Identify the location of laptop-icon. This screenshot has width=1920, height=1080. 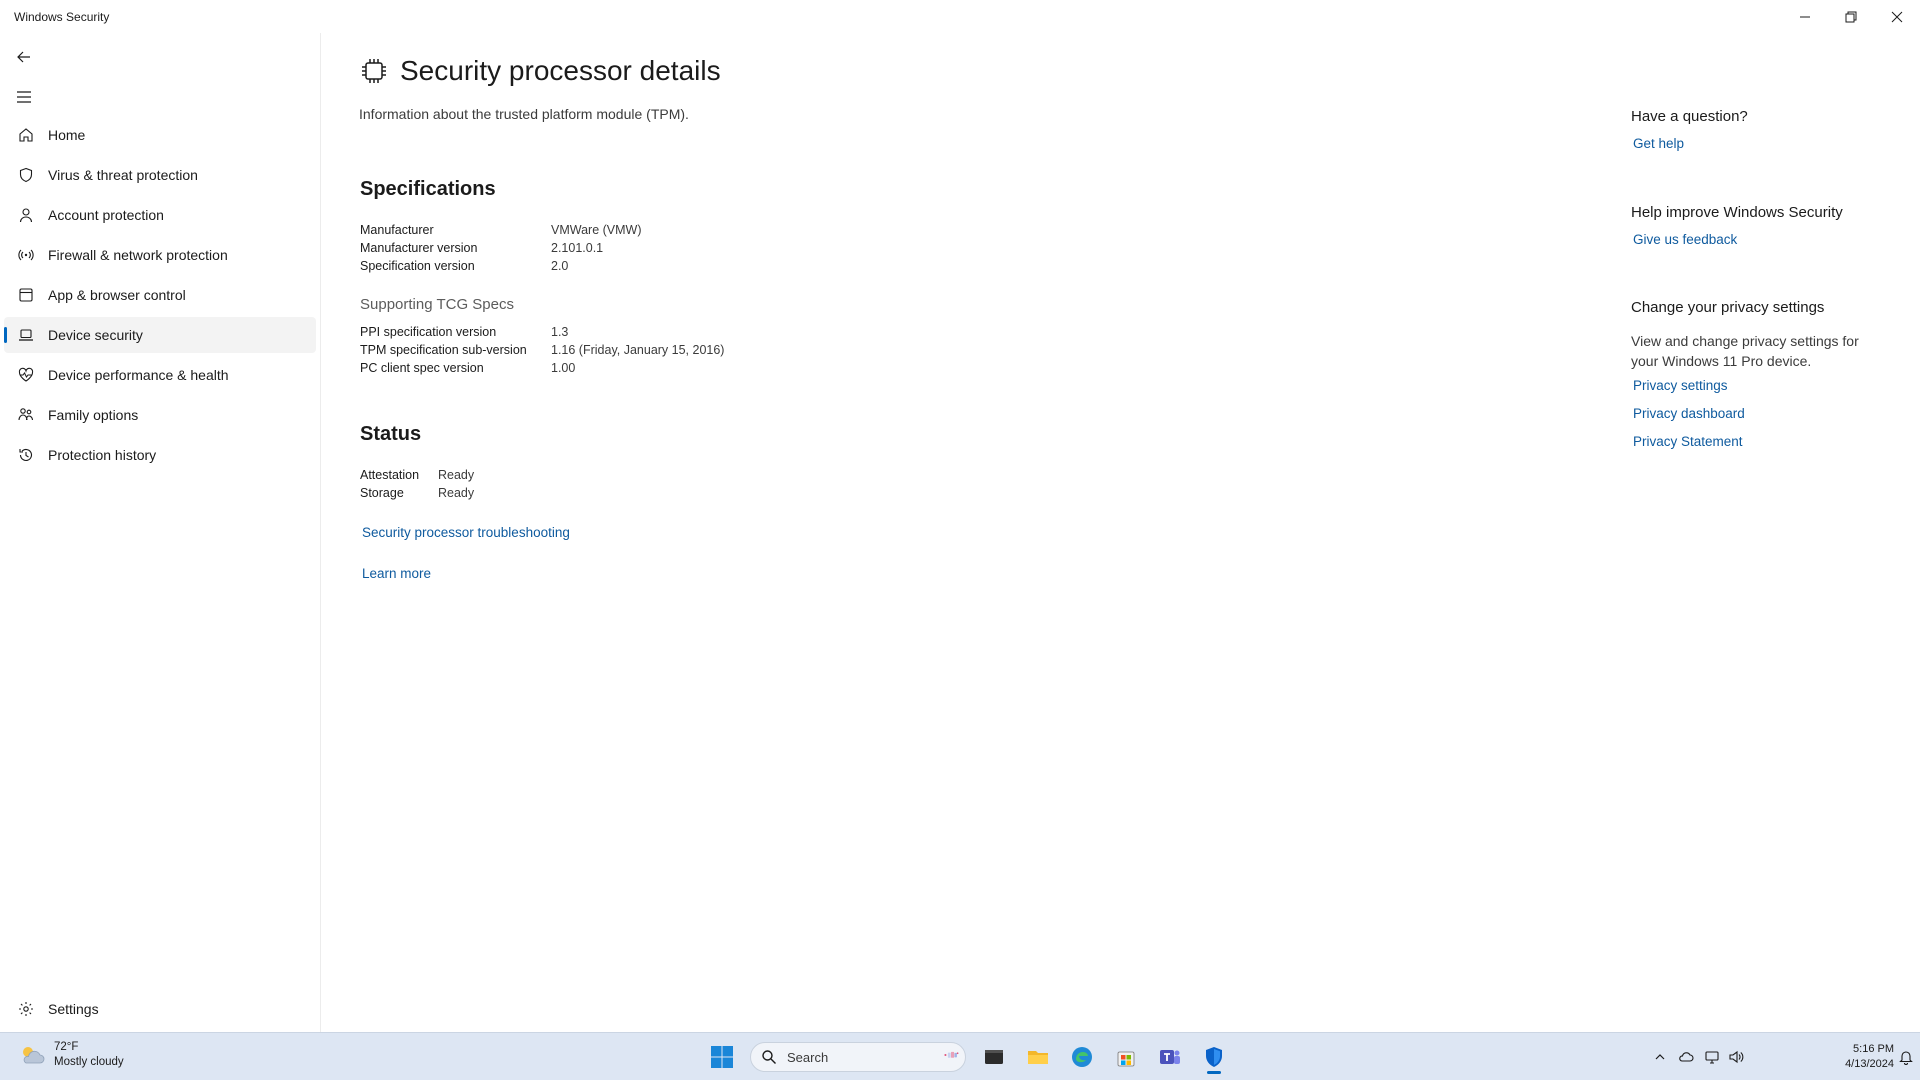
(26, 335).